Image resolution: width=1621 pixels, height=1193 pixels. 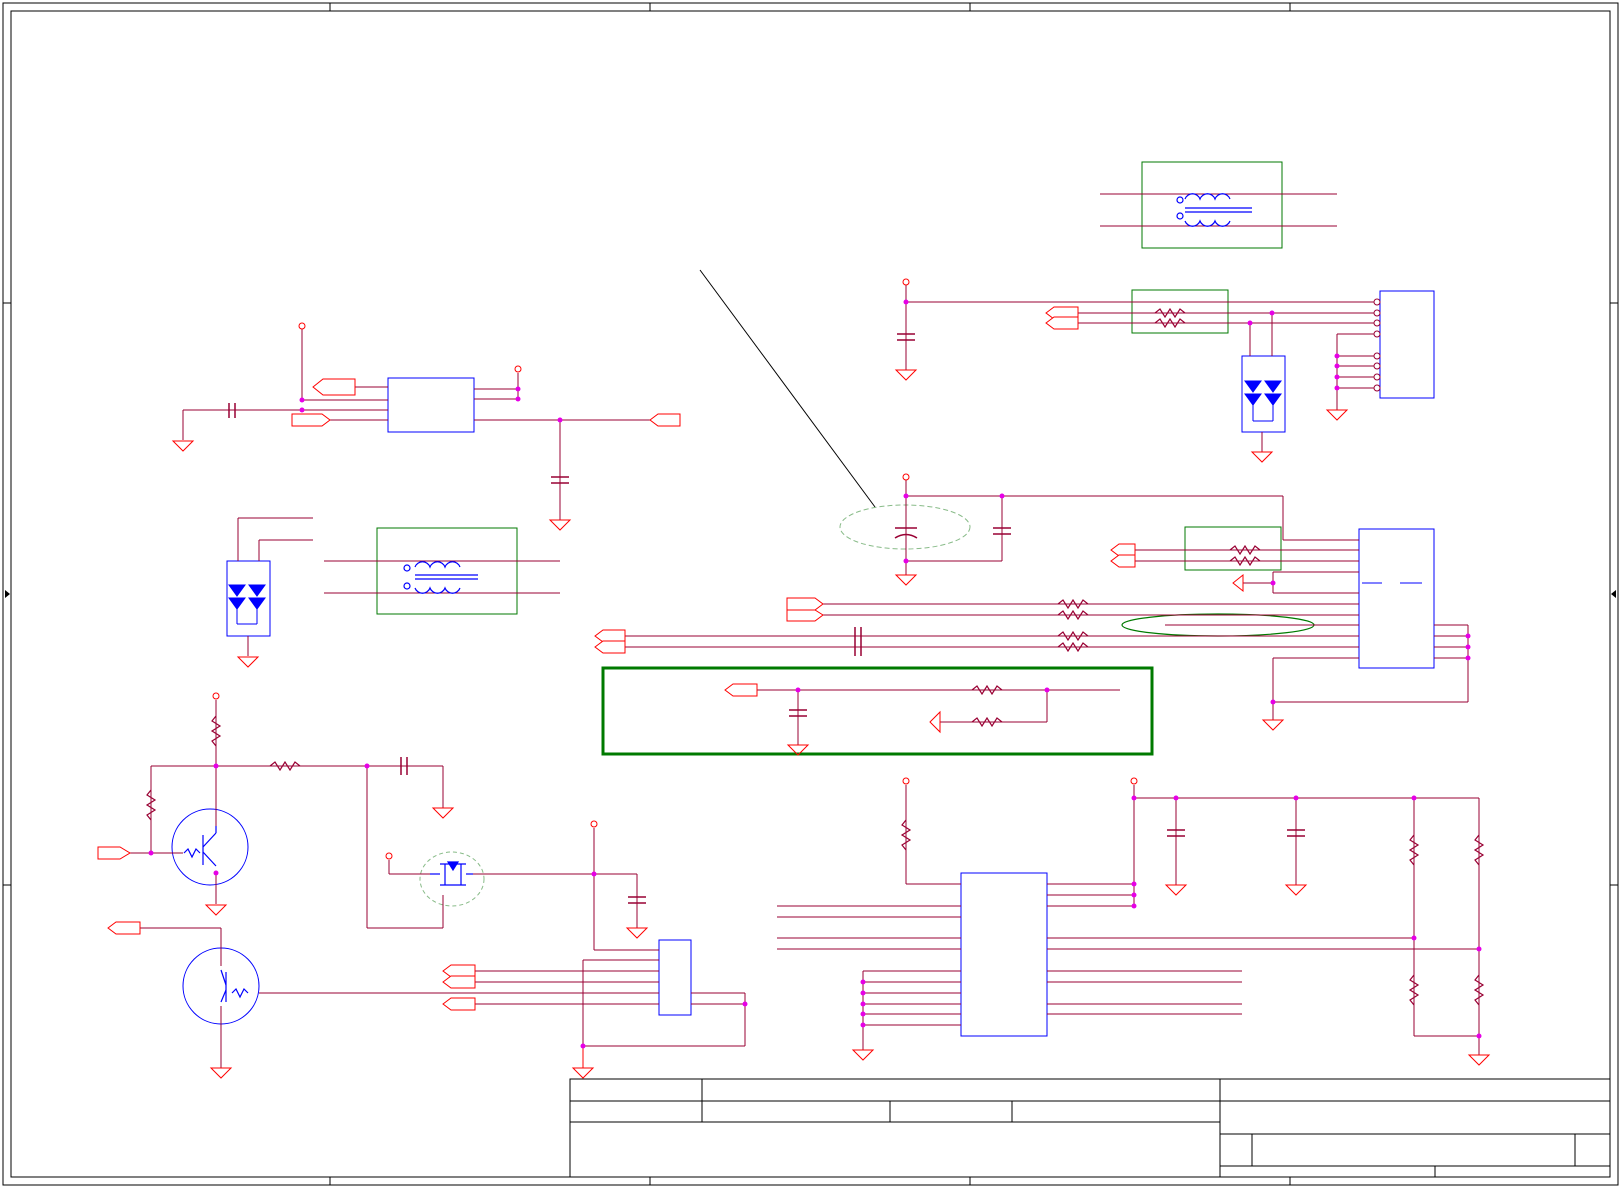 I want to click on transistor-npn-upper-symbol, so click(x=200, y=846).